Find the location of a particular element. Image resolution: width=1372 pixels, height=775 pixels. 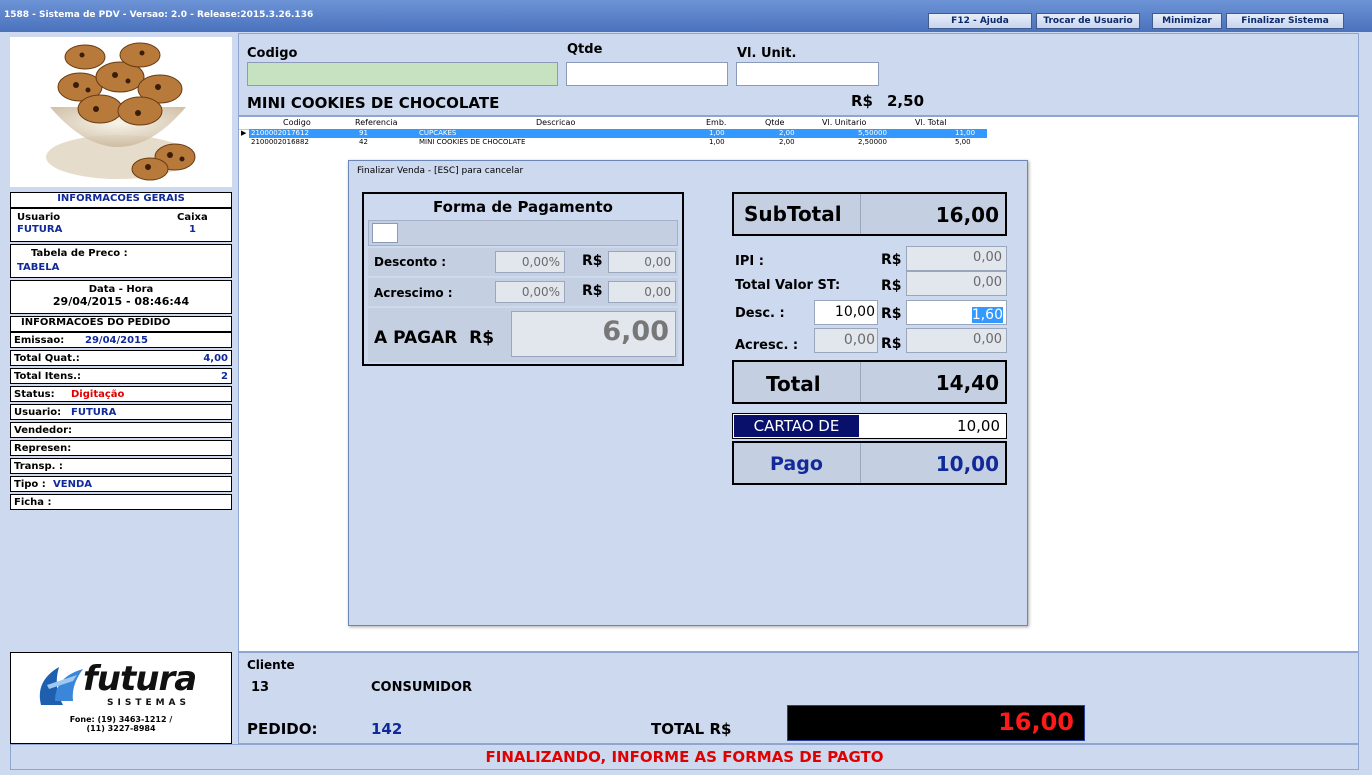

col-emb: Emb. is located at coordinates (716, 122).